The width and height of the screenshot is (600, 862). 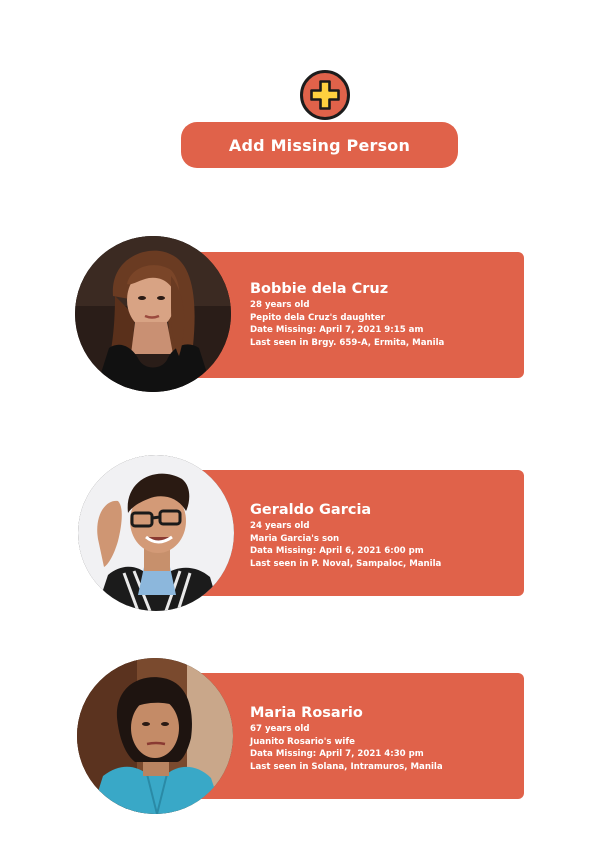 I want to click on person-photo-maria, so click(x=155, y=736).